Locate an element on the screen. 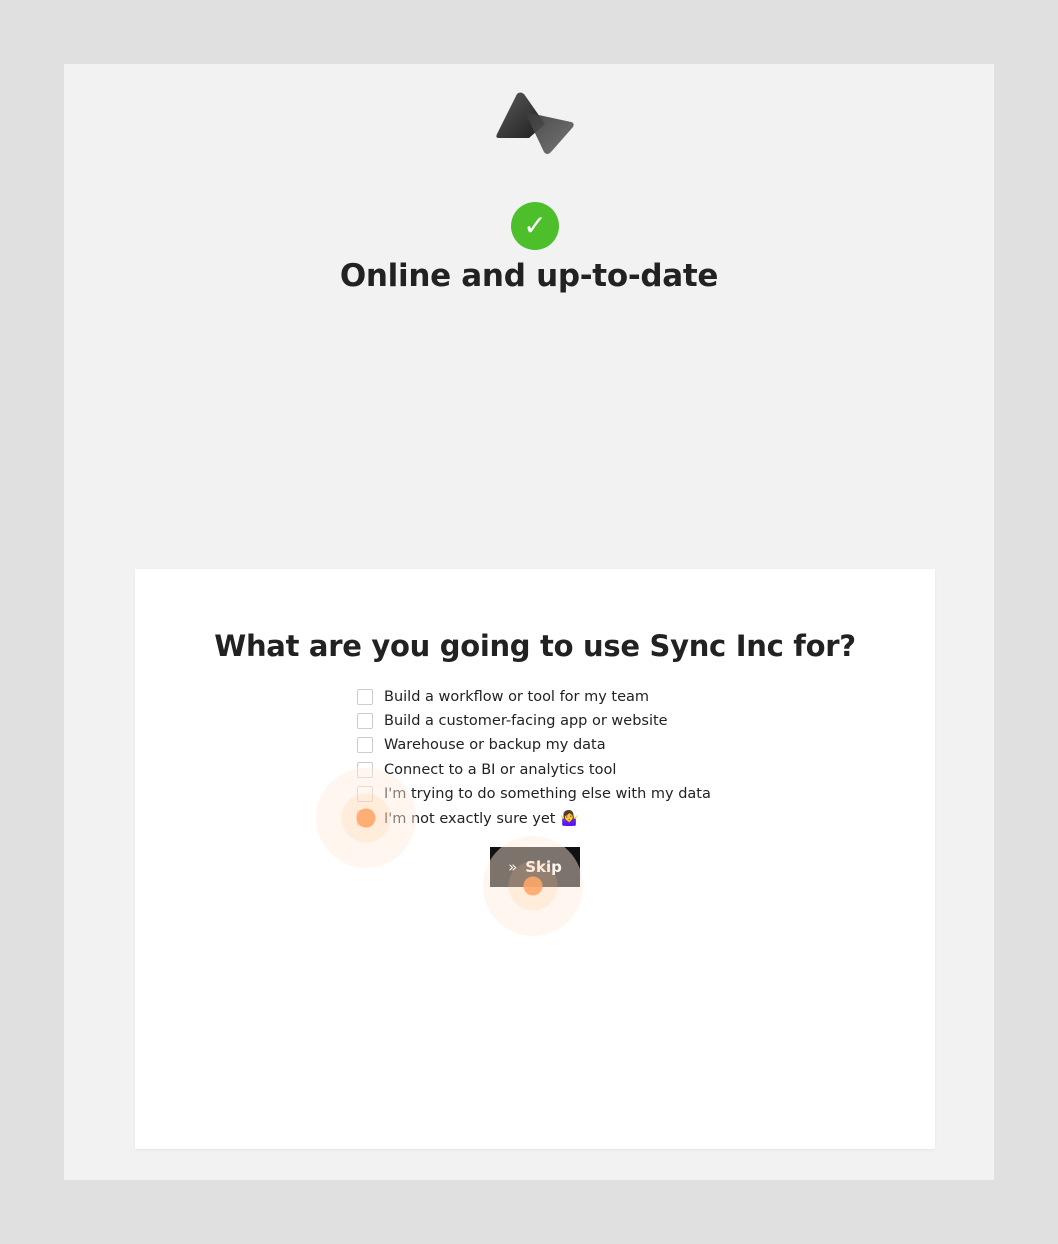 The image size is (1058, 1244). option-not-sure: I'm not exactly sure yet 🤷‍♀️ is located at coordinates (534, 818).